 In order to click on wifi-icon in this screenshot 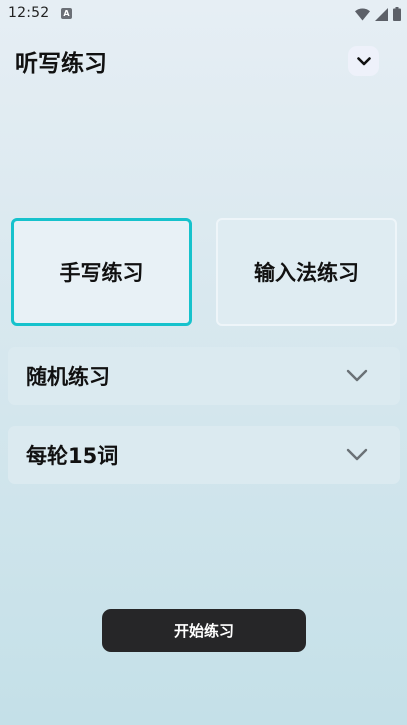, I will do `click(362, 14)`.